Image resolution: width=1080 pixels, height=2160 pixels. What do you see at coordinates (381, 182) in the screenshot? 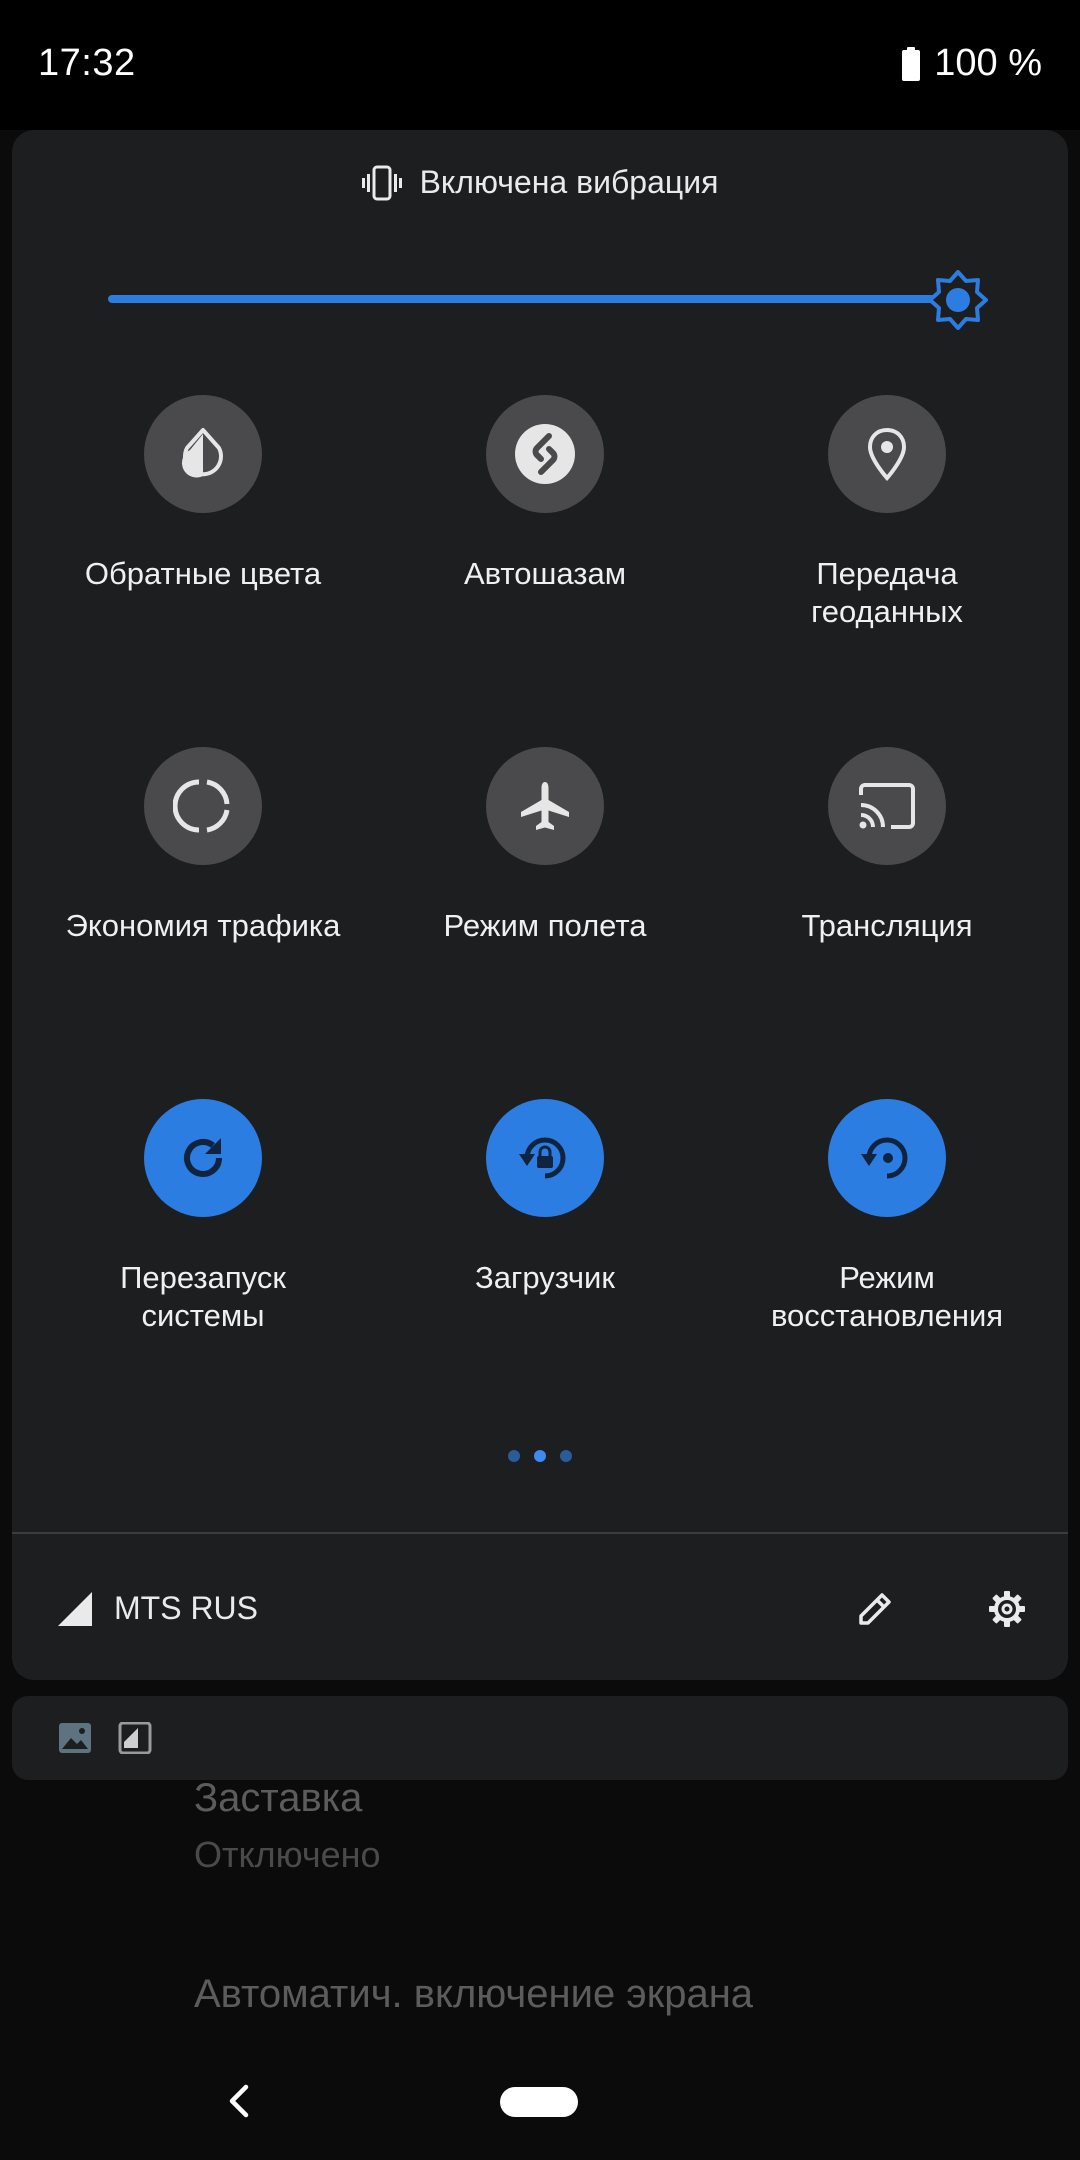
I see `vibrate-icon` at bounding box center [381, 182].